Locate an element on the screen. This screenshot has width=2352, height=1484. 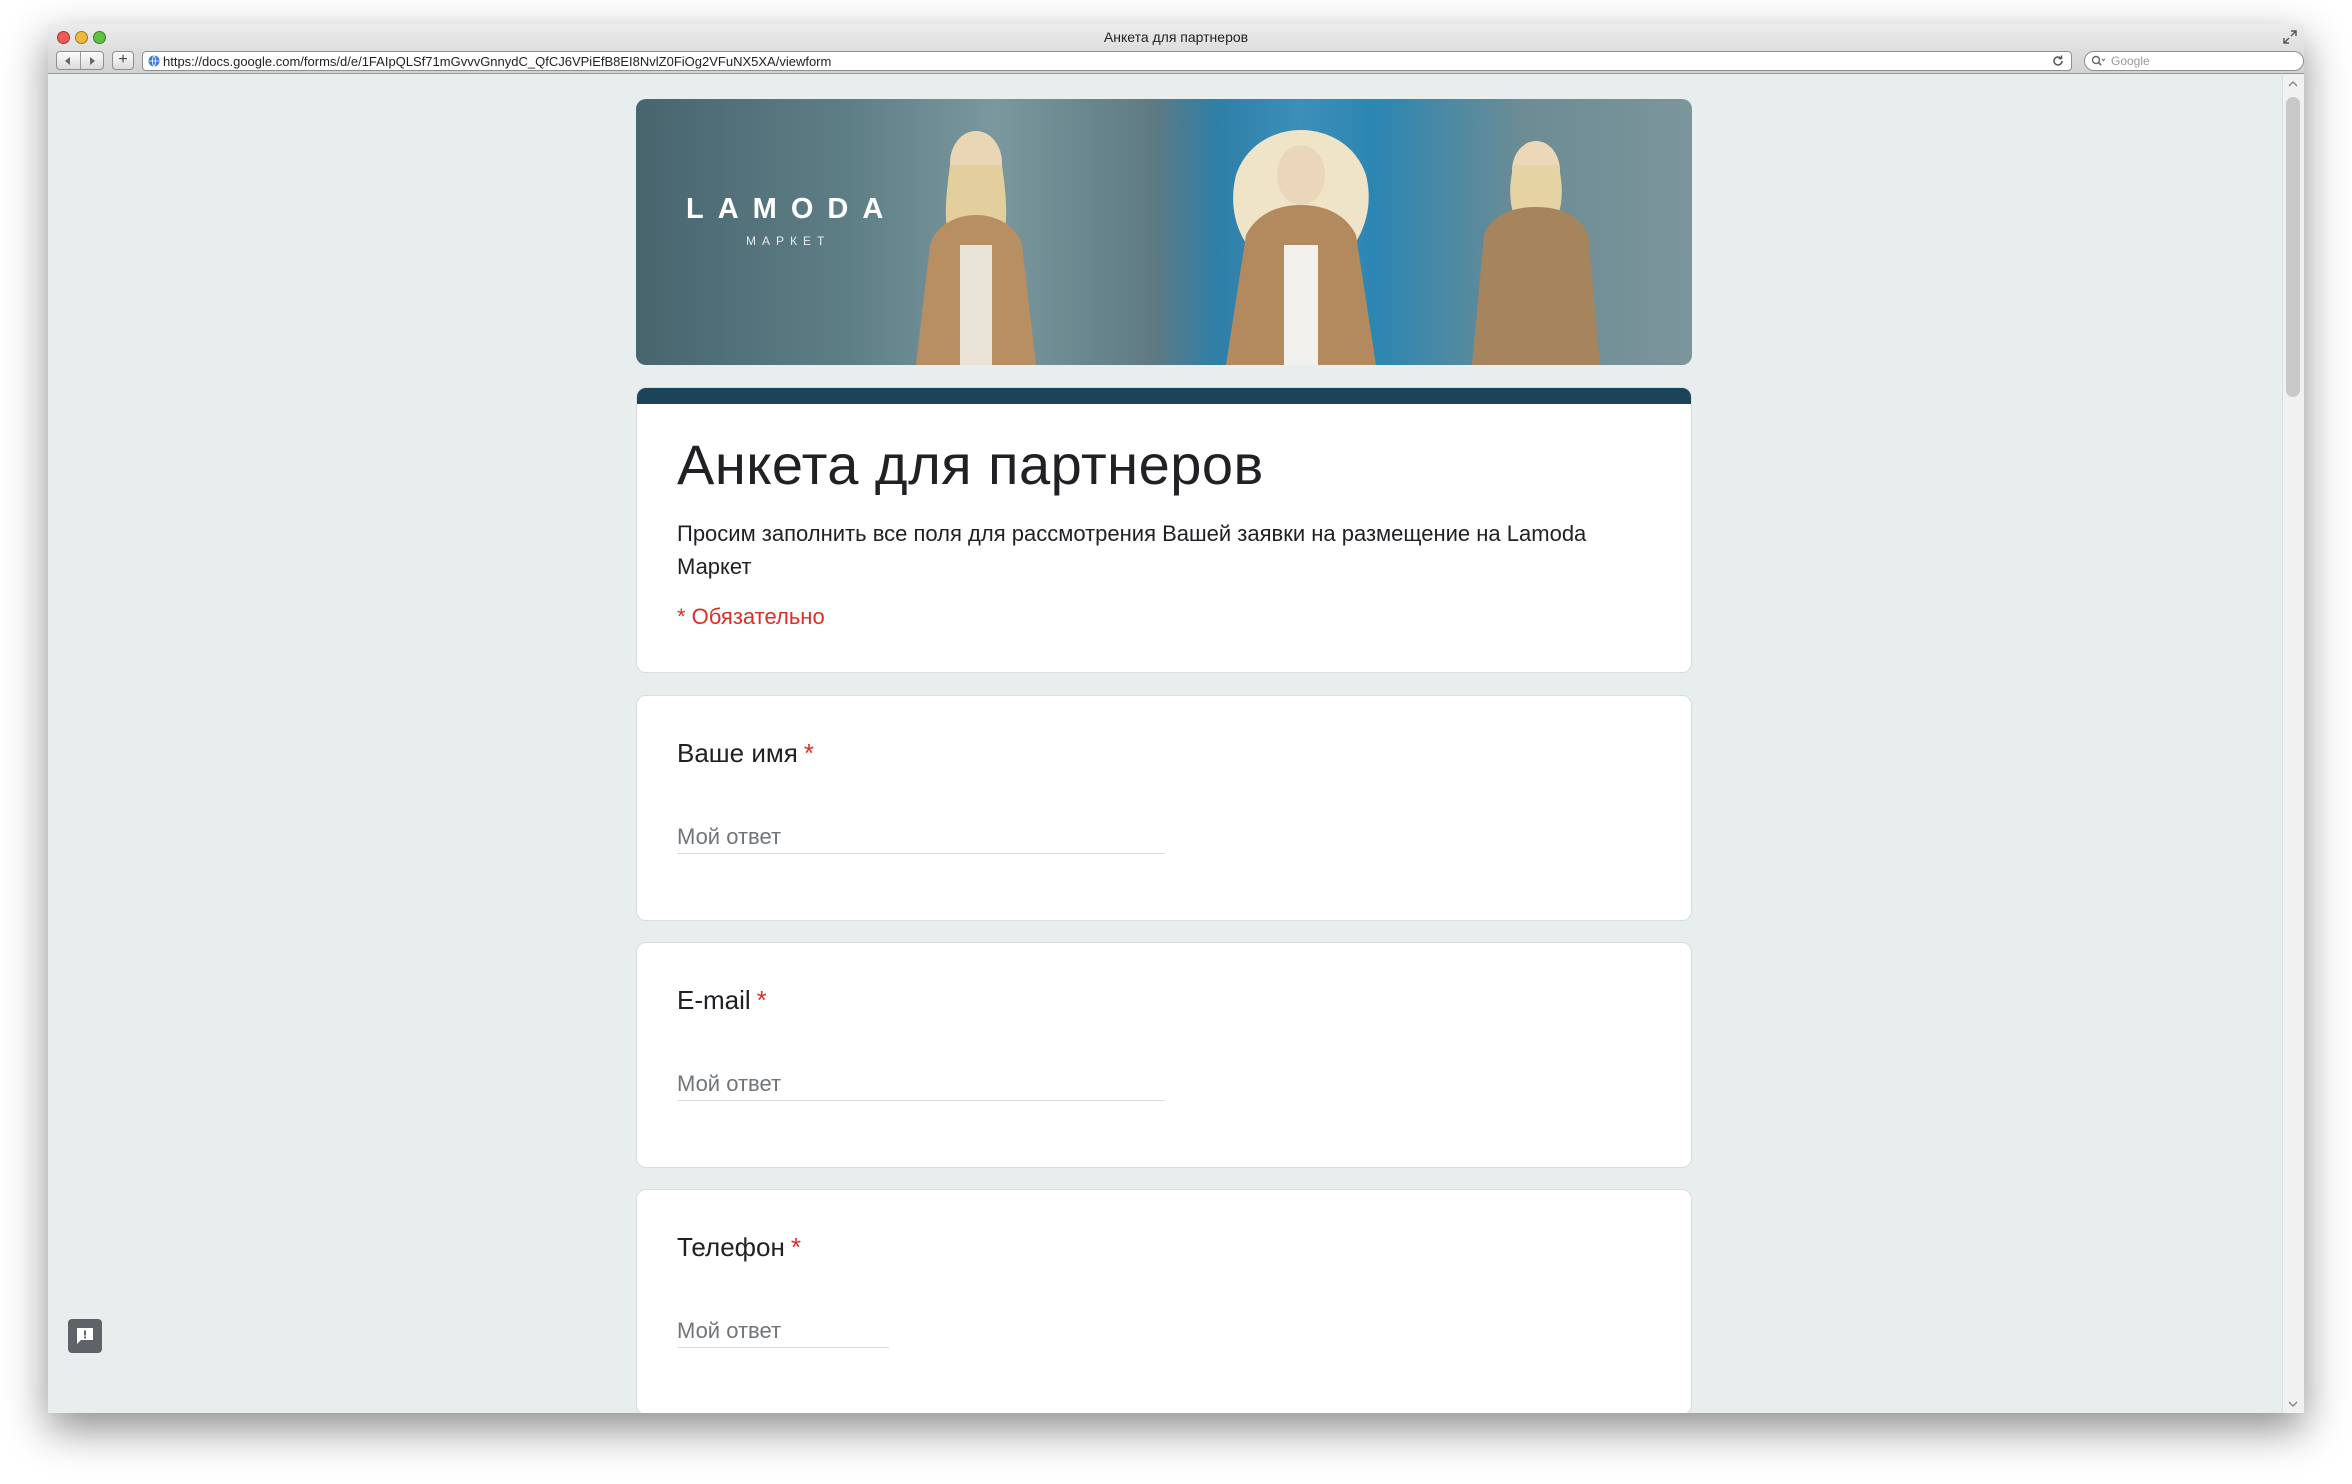
required-fields-note: * Обязательно is located at coordinates (751, 616).